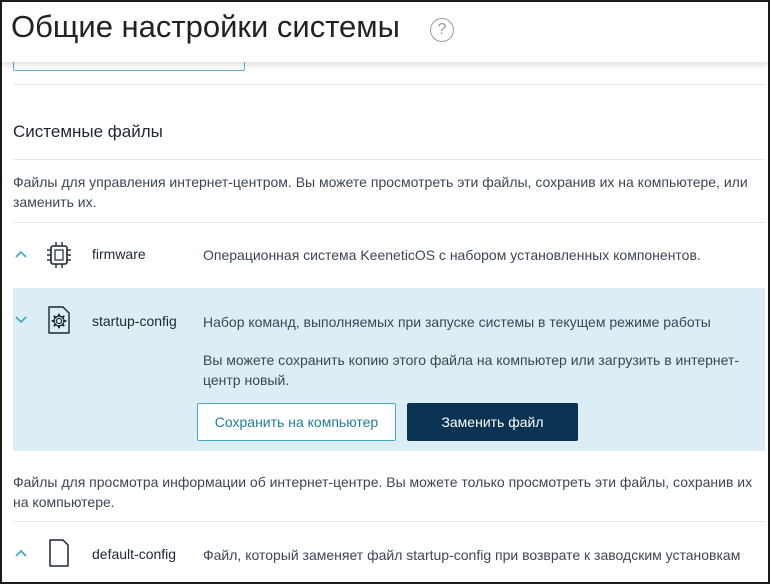 This screenshot has width=770, height=584. Describe the element at coordinates (88, 131) in the screenshot. I see `section-title: Системные файлы` at that location.